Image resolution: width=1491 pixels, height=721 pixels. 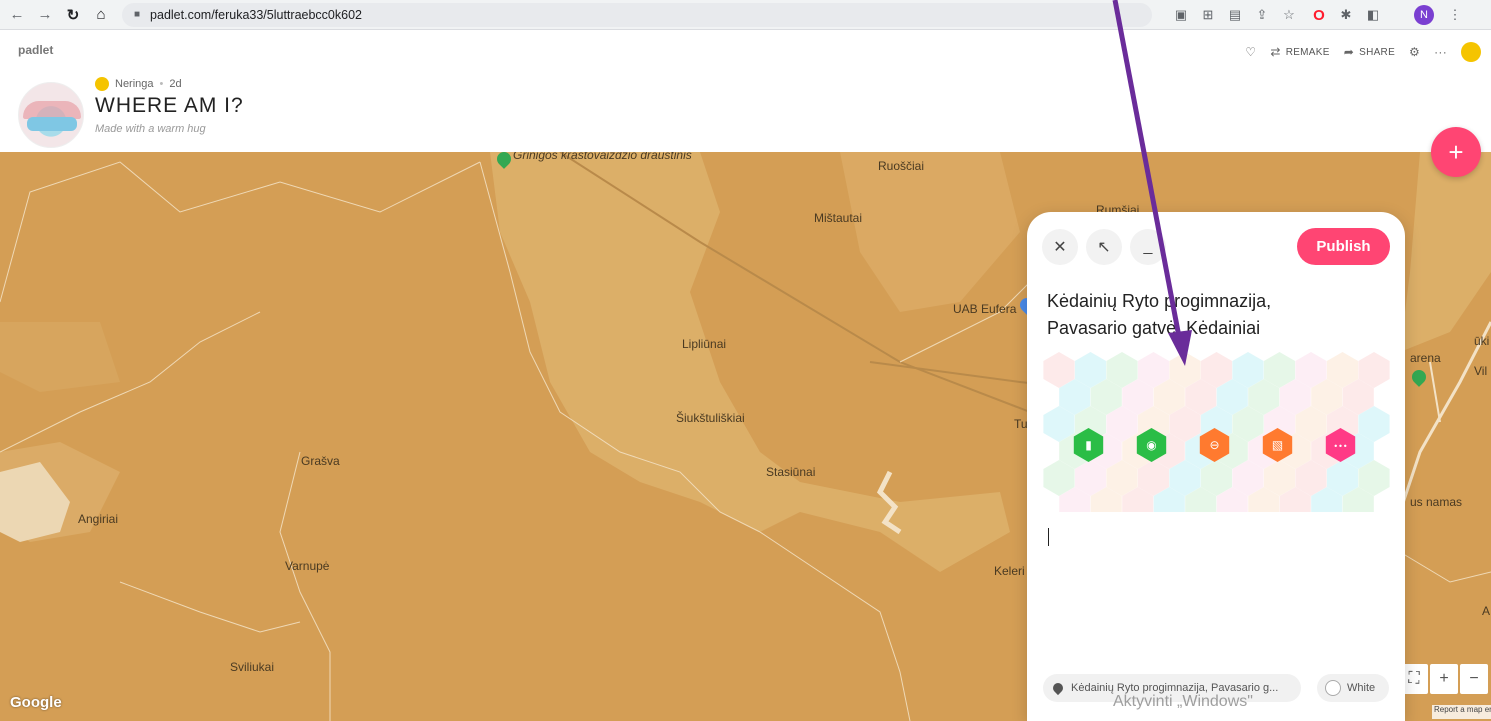 What do you see at coordinates (175, 84) in the screenshot?
I see `post-age: 2d` at bounding box center [175, 84].